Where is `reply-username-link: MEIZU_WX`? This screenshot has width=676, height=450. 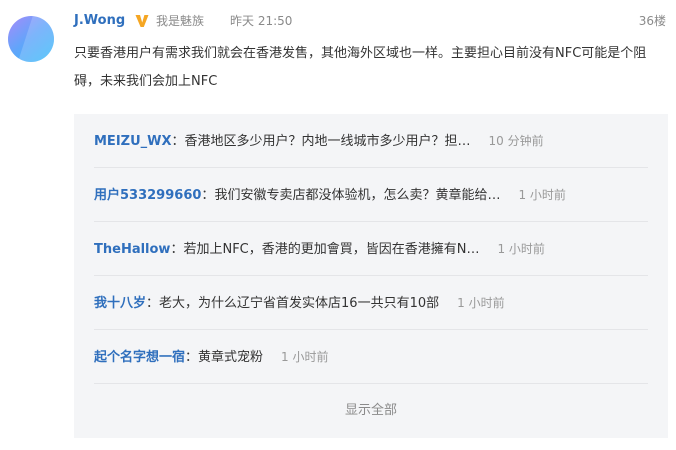
reply-username-link: MEIZU_WX is located at coordinates (133, 141).